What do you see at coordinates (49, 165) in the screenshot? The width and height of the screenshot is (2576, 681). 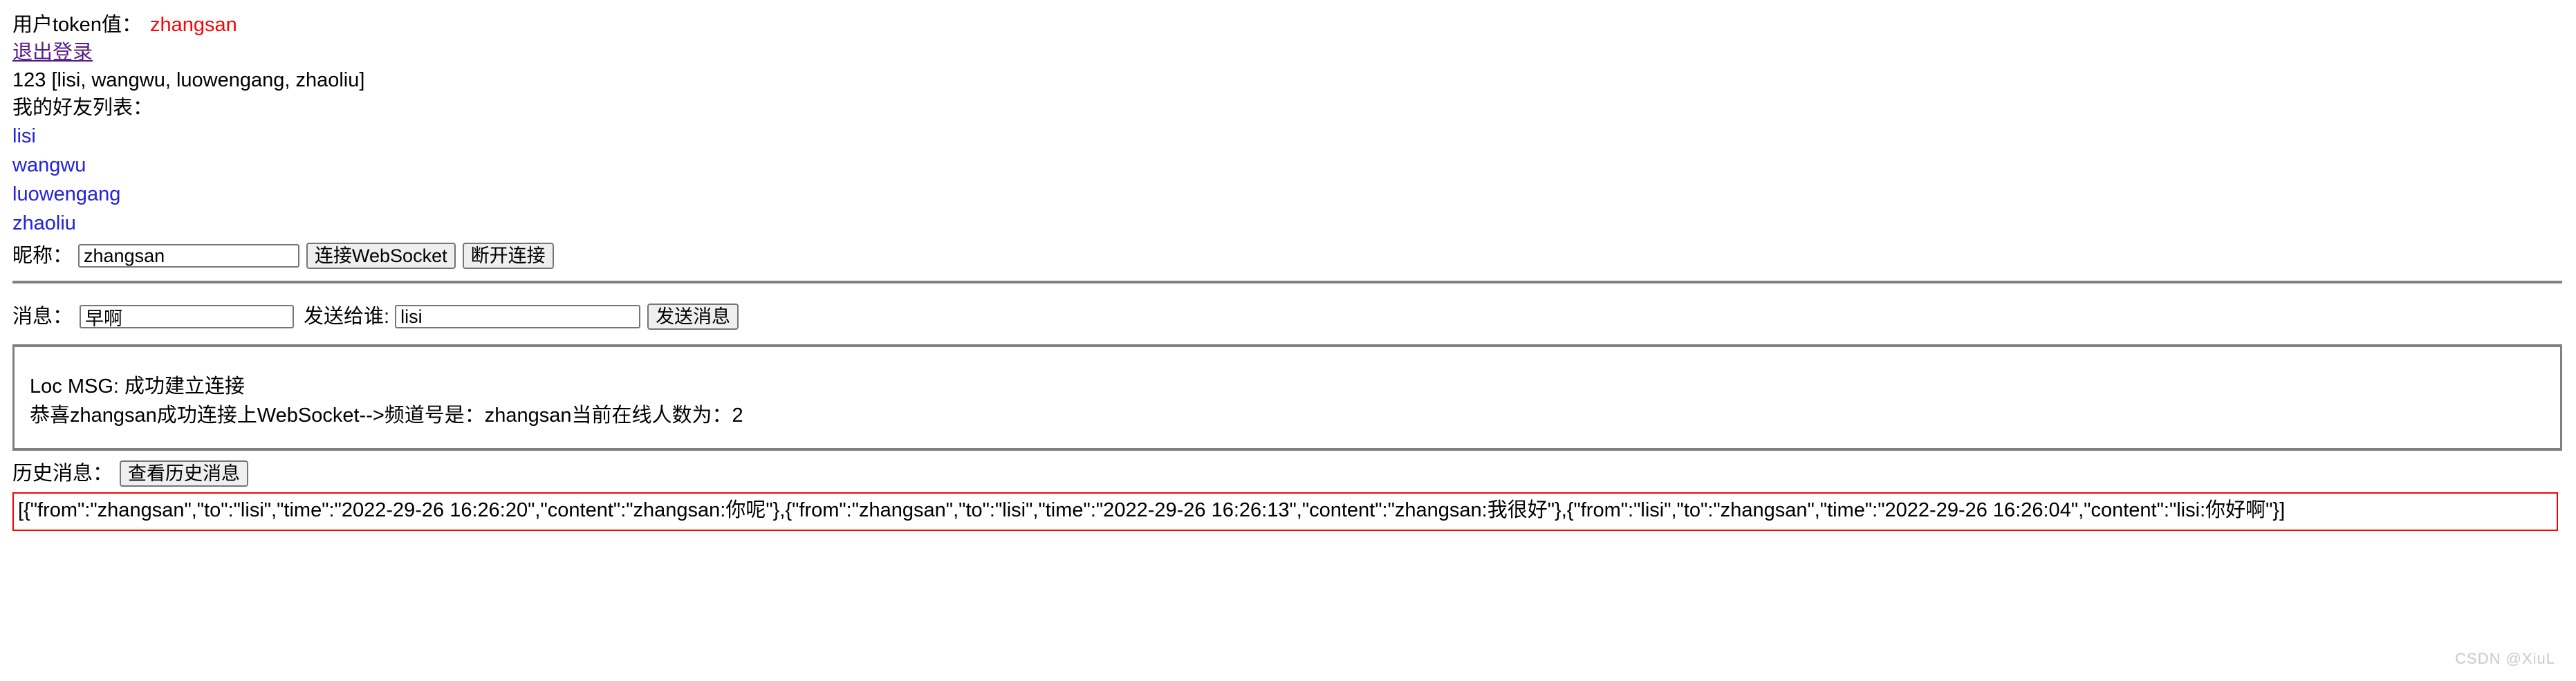 I see `friend-link-wangwu: wangwu` at bounding box center [49, 165].